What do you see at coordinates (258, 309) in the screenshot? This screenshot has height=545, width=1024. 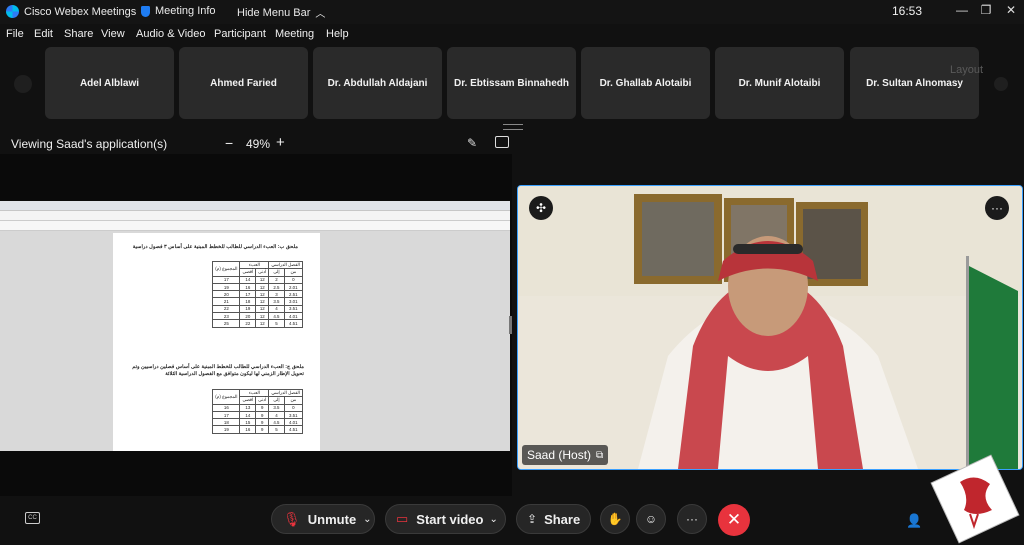 I see `table-row: 3.51 4 12 19 22` at bounding box center [258, 309].